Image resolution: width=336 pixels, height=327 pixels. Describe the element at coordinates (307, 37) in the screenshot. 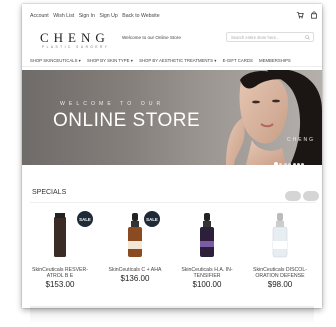

I see `search-icon` at that location.